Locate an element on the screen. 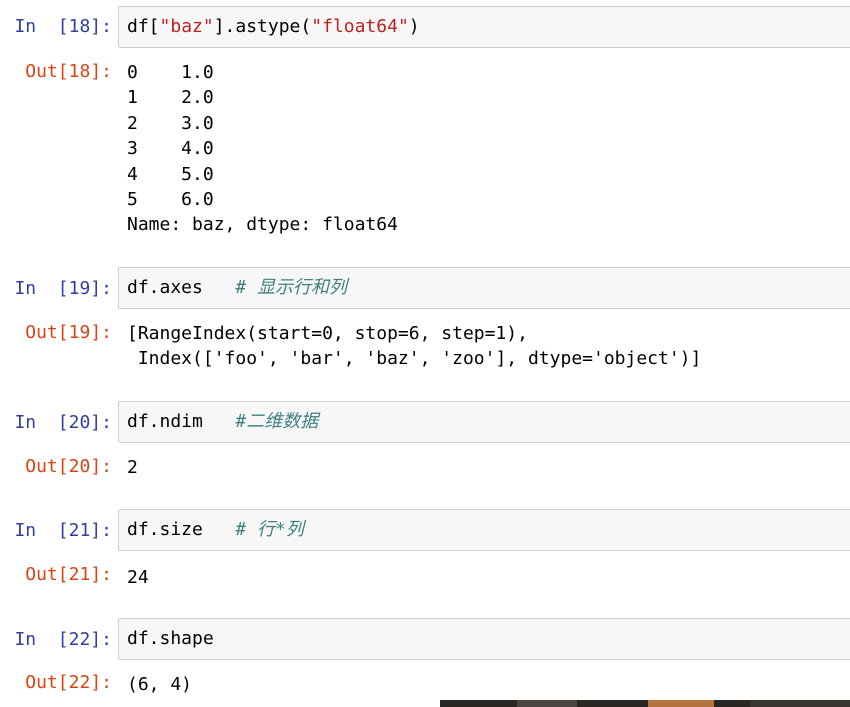 The width and height of the screenshot is (850, 707). code-token: df[ is located at coordinates (143, 26).